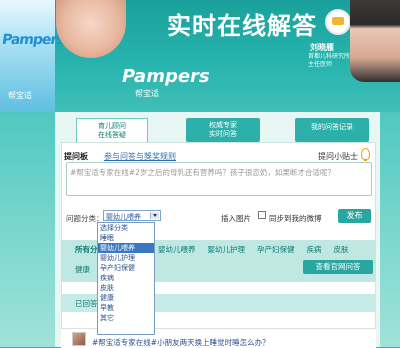  I want to click on insert-image-link: 插入图片, so click(236, 218).